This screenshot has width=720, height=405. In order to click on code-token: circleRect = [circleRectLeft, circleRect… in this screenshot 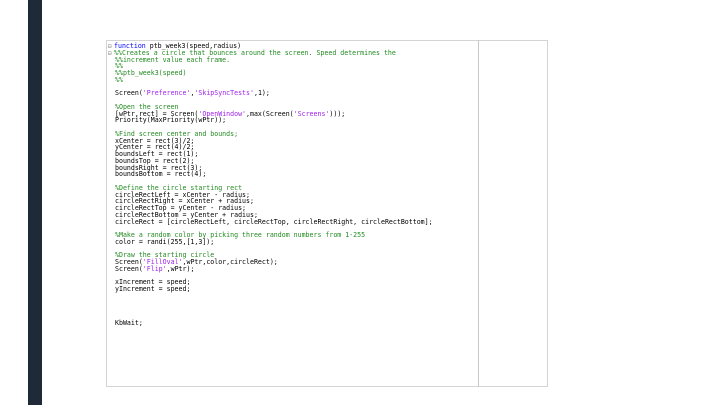, I will do `click(274, 221)`.